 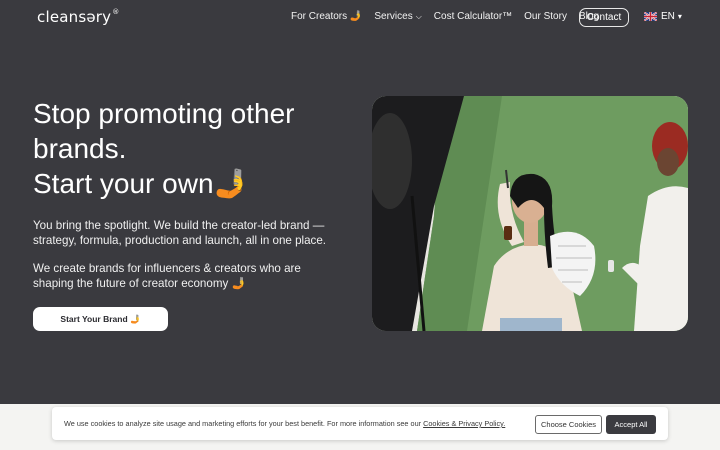 I want to click on hero-title-line-1: Stop promoting other, so click(x=164, y=113).